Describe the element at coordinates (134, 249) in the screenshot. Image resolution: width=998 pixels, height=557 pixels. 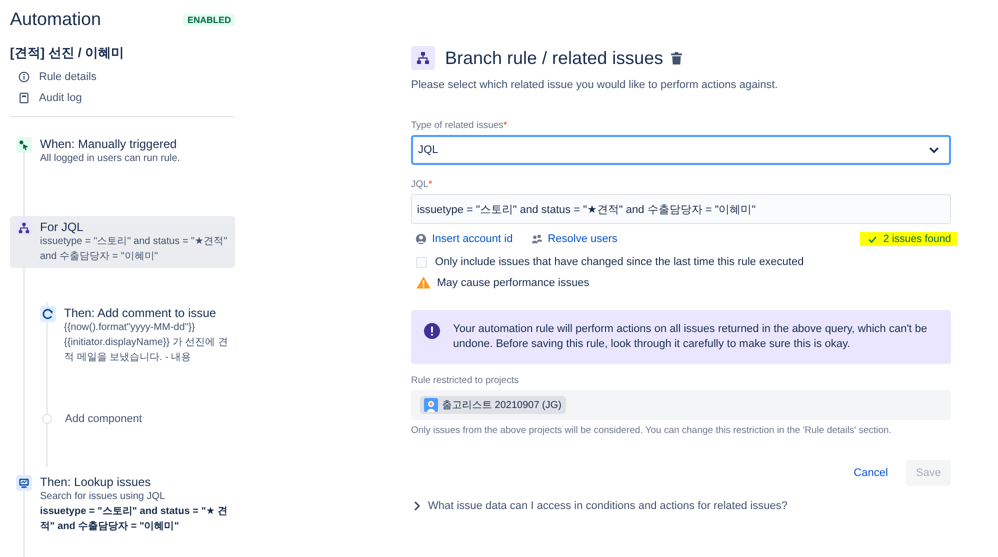
I see `component-detail: issuetype = "스토리" and status = "★견적" and 수출담당자 = "이혜미"` at that location.